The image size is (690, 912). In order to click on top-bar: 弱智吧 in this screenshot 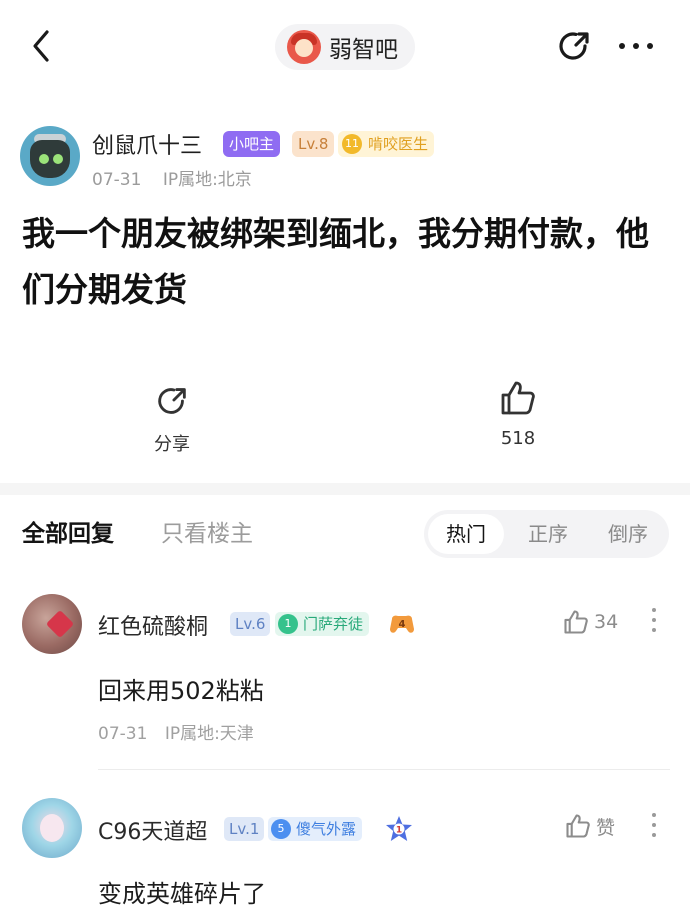, I will do `click(345, 48)`.